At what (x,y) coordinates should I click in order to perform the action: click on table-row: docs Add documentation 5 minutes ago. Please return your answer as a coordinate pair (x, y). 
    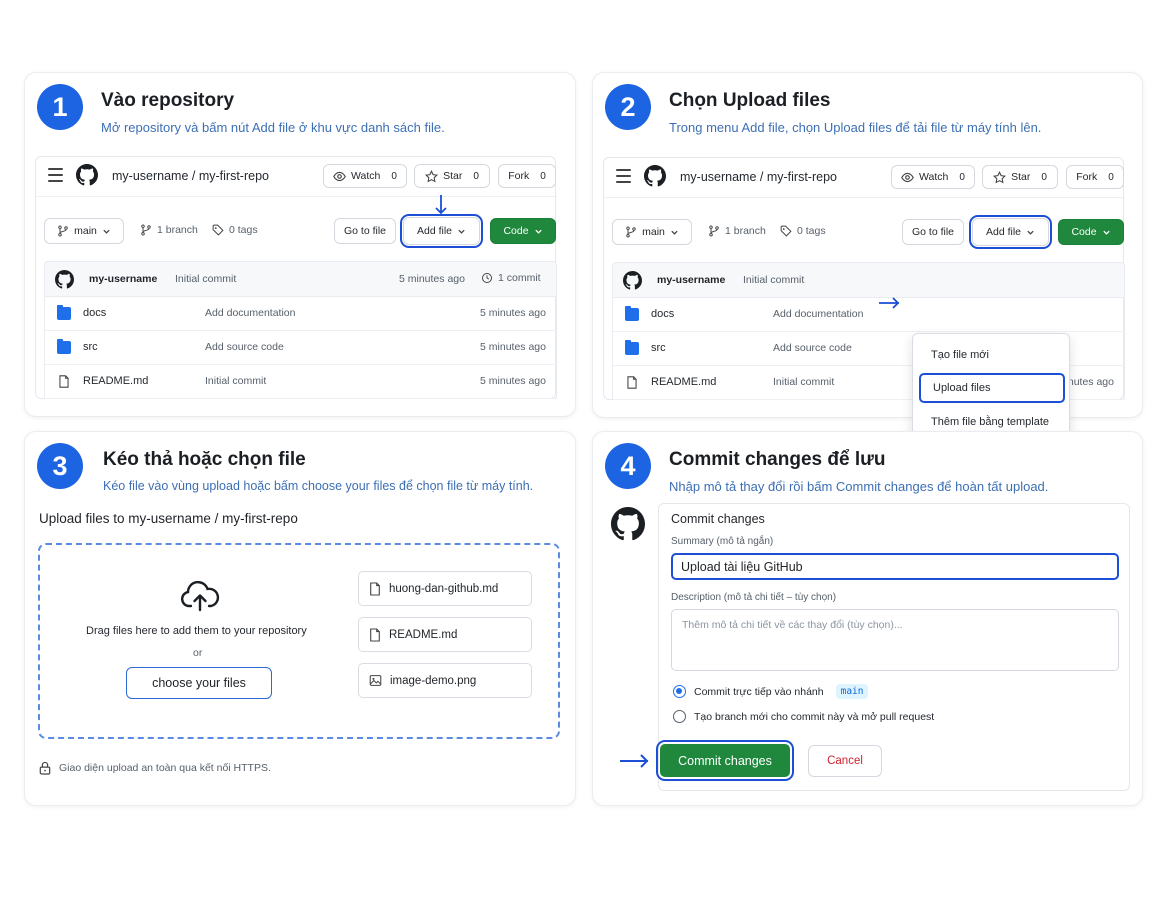
    Looking at the image, I should click on (300, 314).